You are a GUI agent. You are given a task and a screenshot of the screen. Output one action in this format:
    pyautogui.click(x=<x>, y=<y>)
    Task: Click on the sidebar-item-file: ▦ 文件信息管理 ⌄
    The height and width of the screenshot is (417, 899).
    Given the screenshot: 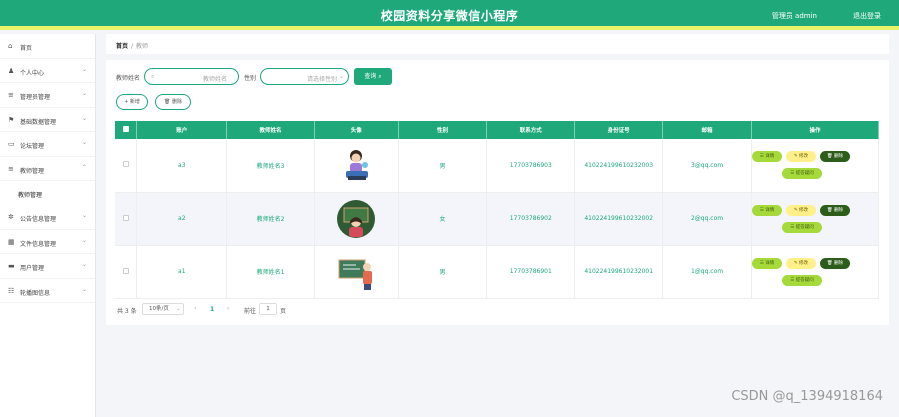 What is the action you would take?
    pyautogui.click(x=47, y=242)
    